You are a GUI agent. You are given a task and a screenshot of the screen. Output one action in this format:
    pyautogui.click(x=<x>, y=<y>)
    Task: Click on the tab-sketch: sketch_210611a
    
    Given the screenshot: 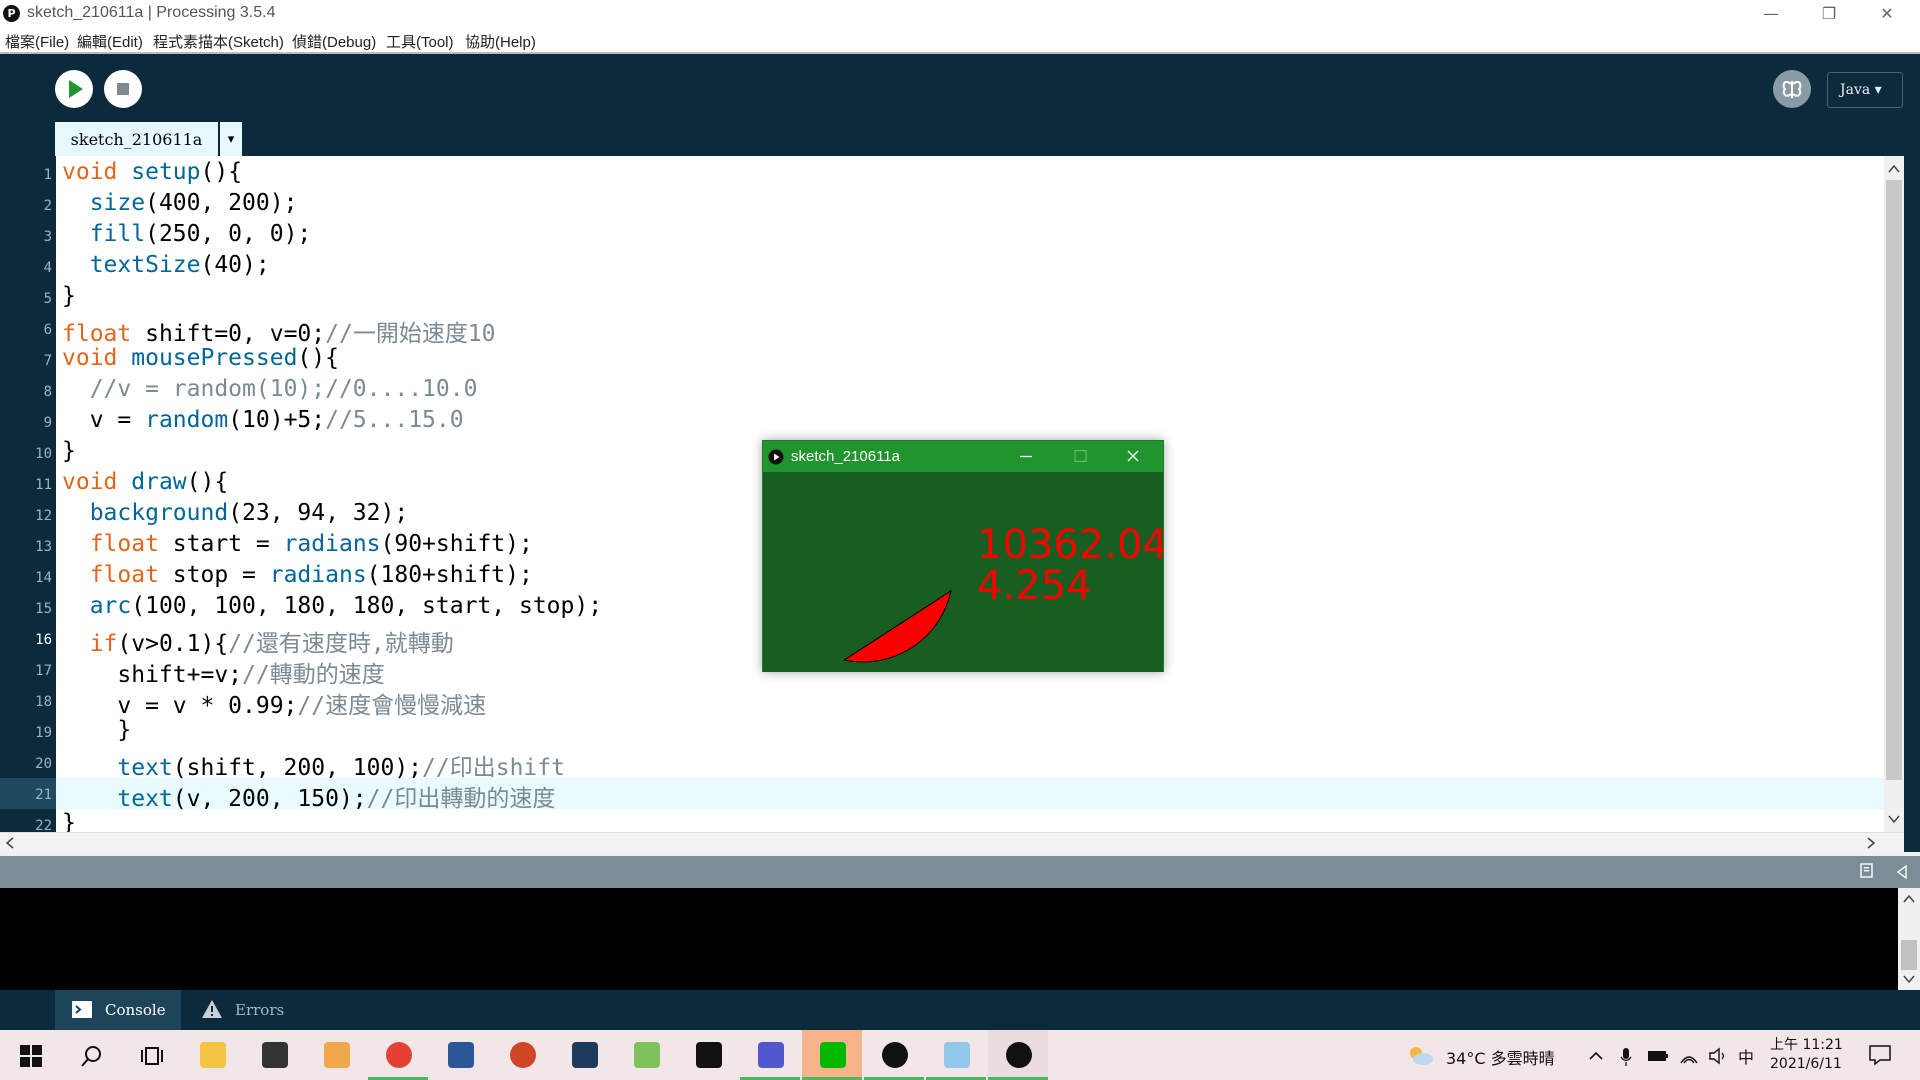 What is the action you would take?
    pyautogui.click(x=136, y=139)
    